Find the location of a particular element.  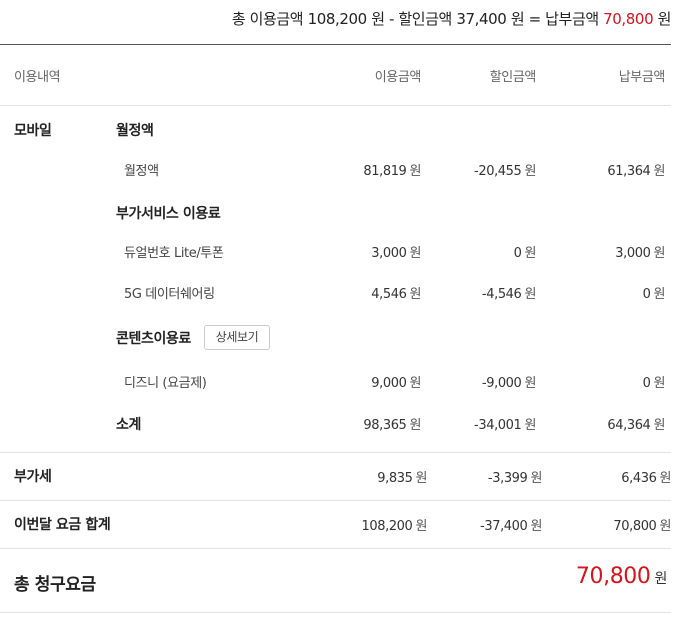

item-monthly-discount: -20,455 원 is located at coordinates (505, 171).